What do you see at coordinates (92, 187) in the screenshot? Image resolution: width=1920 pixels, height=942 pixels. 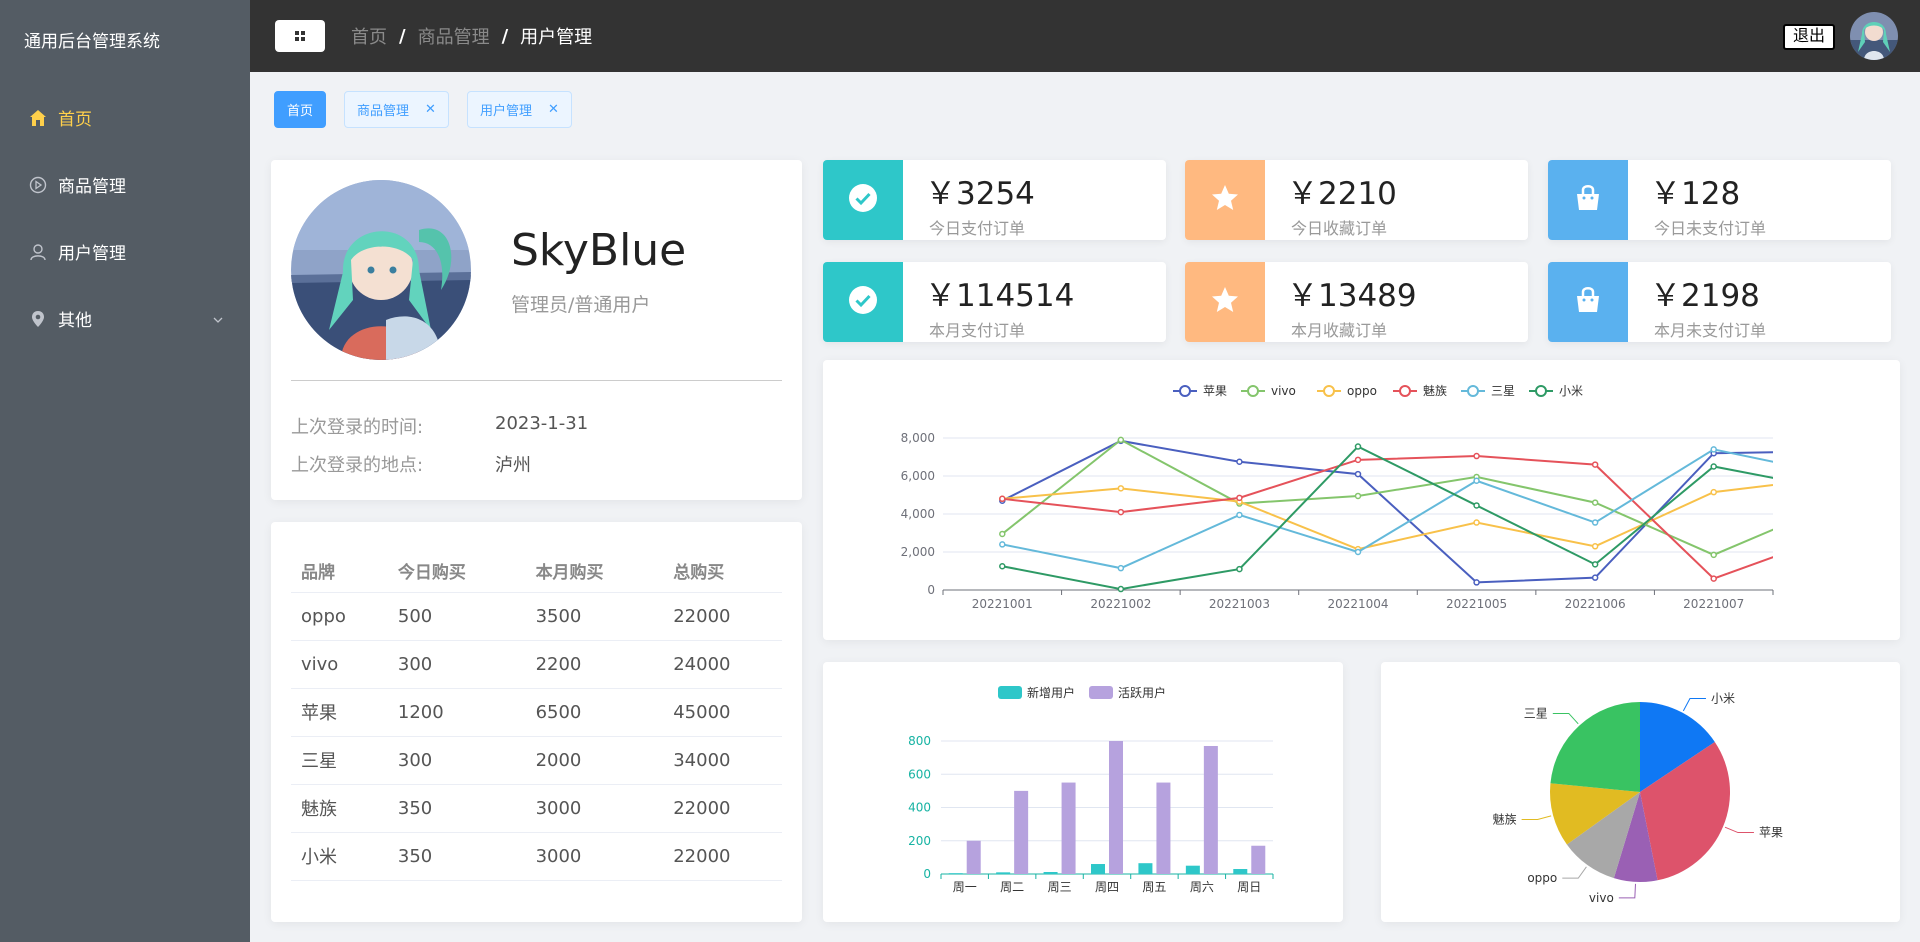 I see `sidebar-item-label: 商品管理` at bounding box center [92, 187].